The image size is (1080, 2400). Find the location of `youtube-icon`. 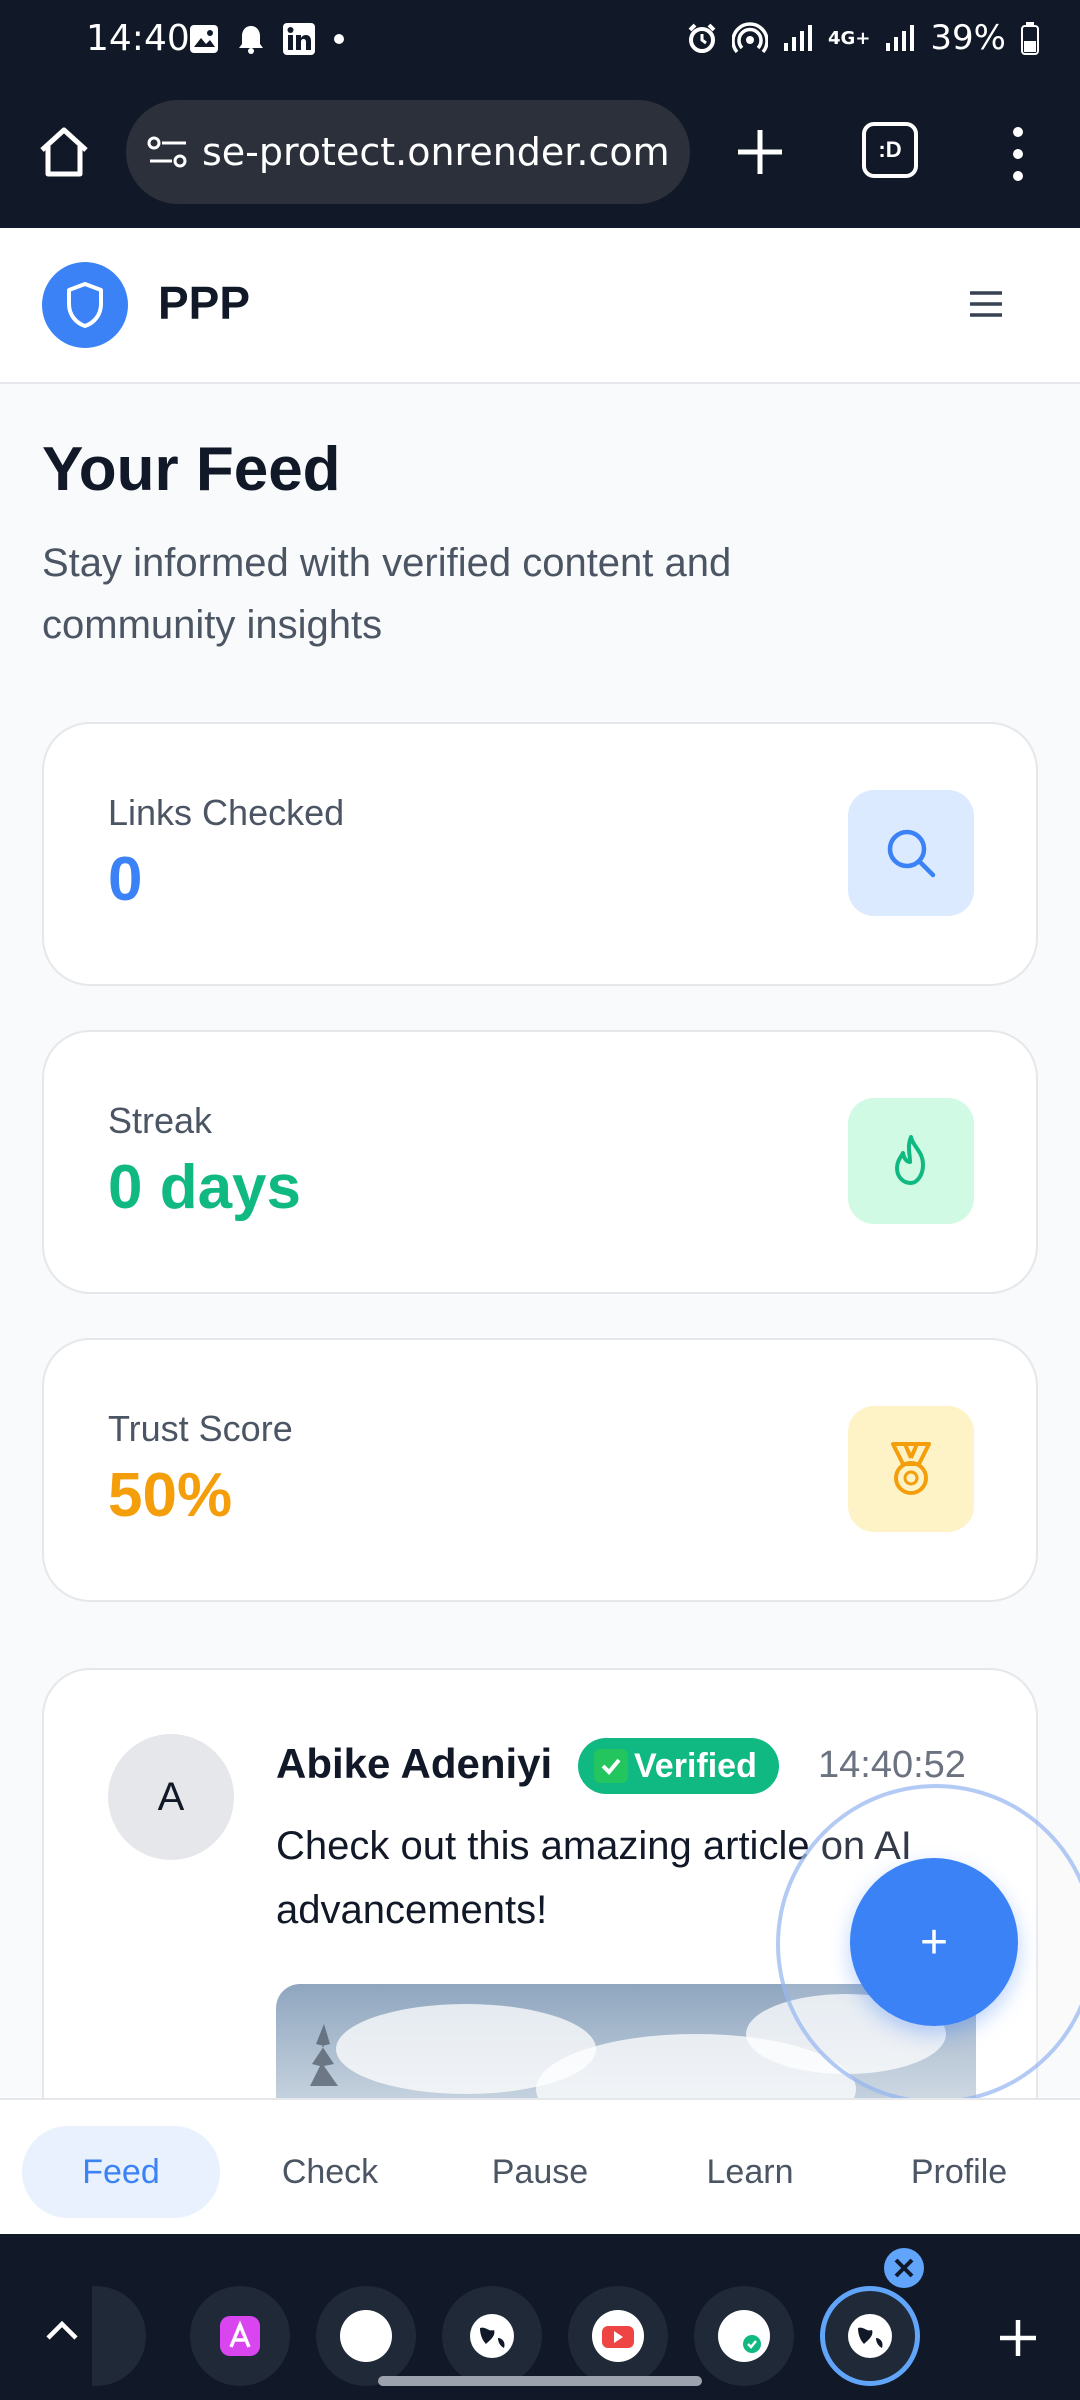

youtube-icon is located at coordinates (618, 2336).